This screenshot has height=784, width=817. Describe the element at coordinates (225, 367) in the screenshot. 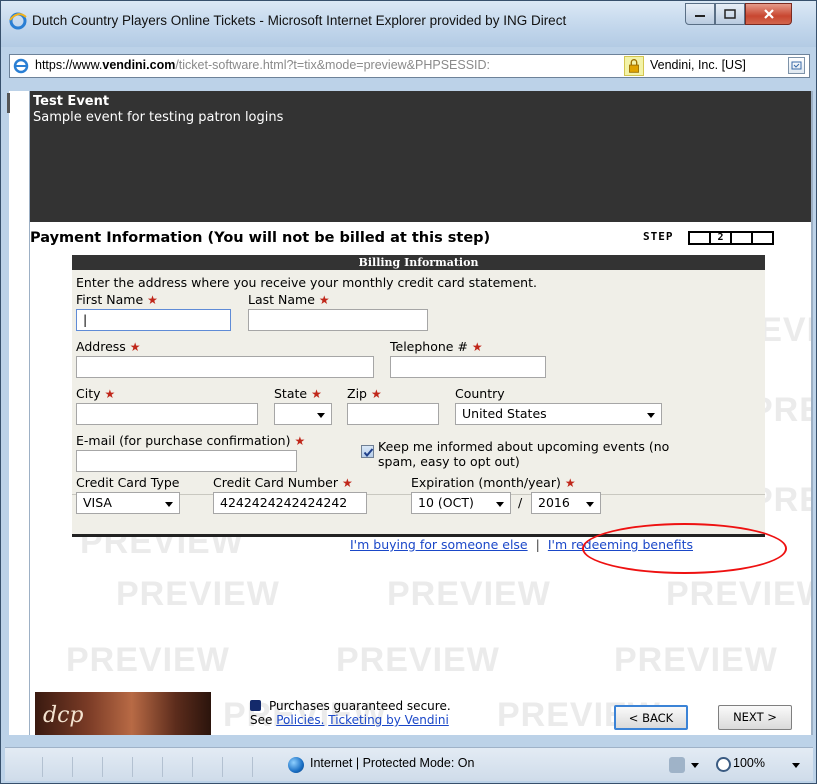

I see `address-field` at that location.